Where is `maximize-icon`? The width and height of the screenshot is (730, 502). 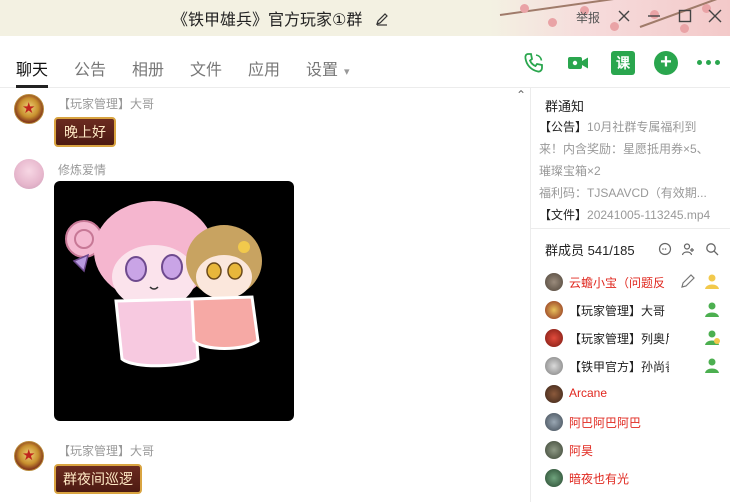
maximize-icon is located at coordinates (685, 16).